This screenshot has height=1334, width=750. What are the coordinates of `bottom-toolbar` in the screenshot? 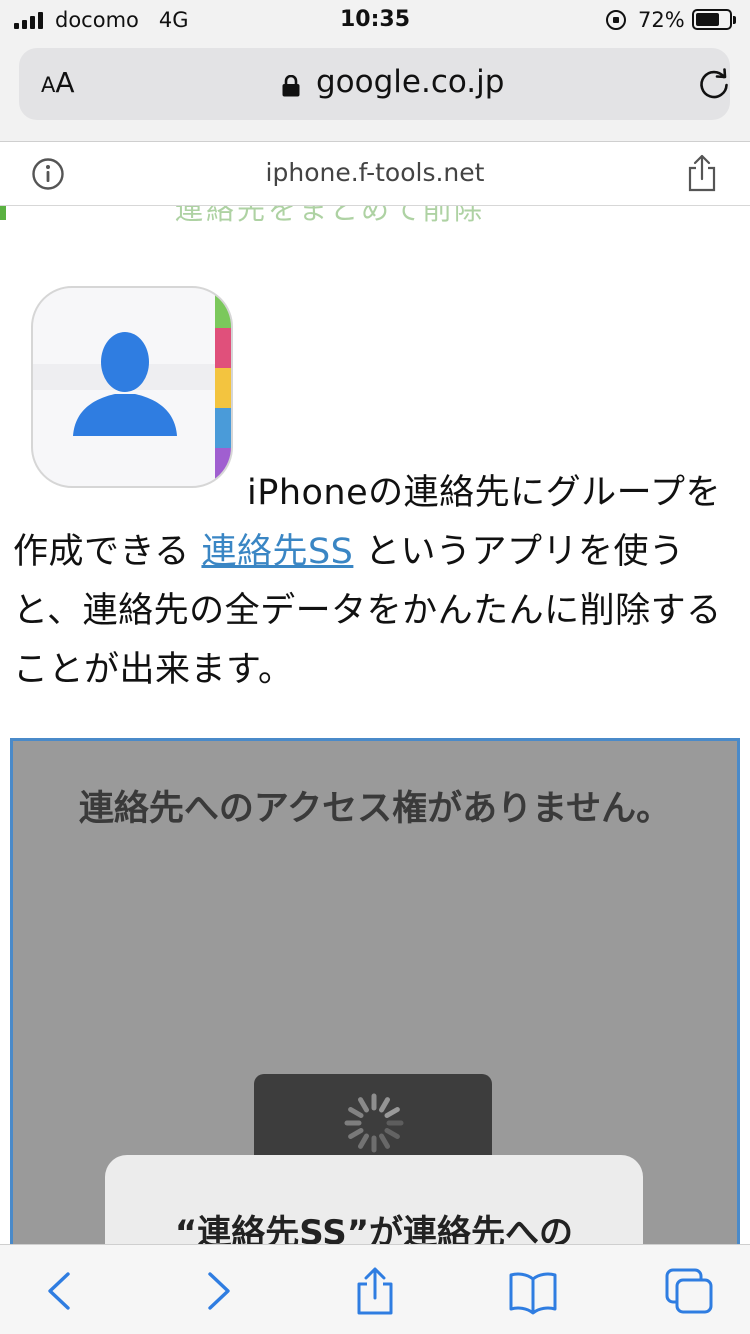 It's located at (375, 1289).